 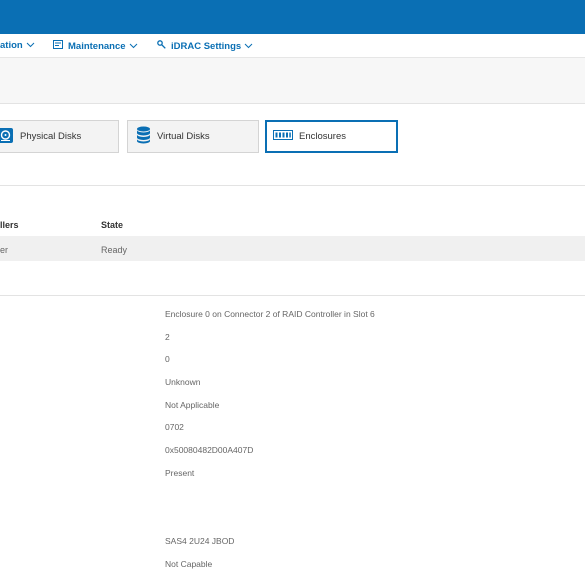 I want to click on tab-label: Enclosures, so click(x=322, y=136).